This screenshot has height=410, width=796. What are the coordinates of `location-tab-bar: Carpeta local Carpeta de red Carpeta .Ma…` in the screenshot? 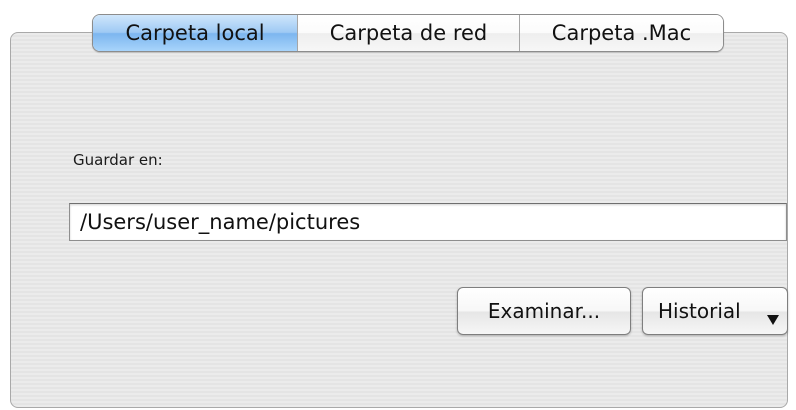 It's located at (408, 33).